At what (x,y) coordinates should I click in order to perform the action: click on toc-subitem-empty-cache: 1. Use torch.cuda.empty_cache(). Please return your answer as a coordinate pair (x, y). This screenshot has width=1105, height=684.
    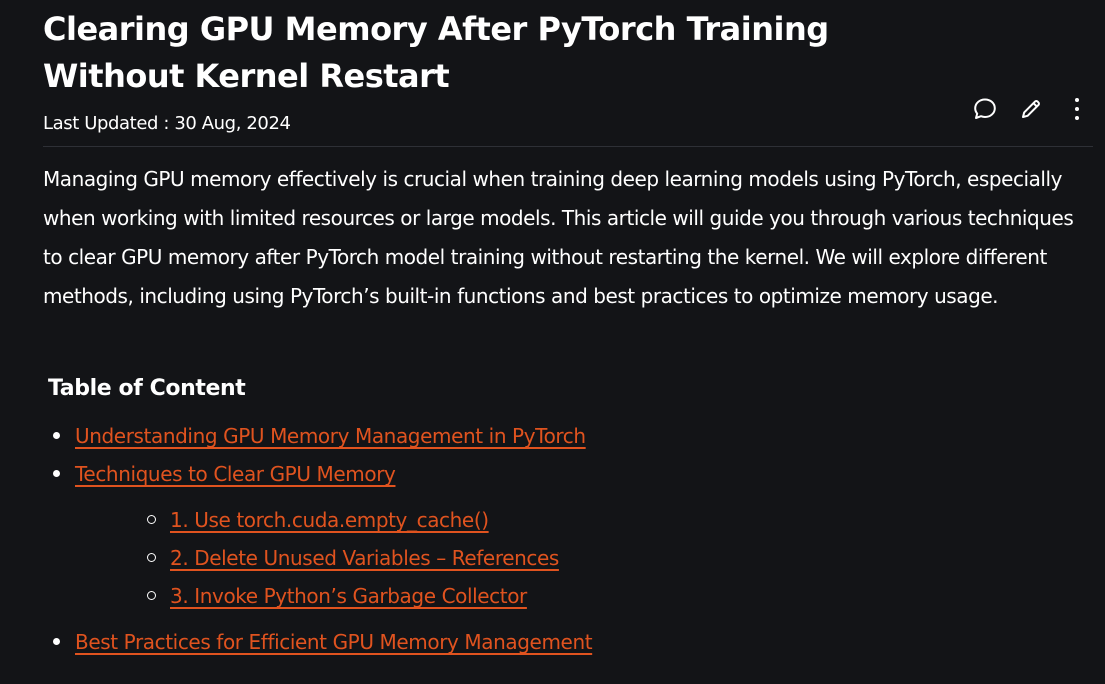
    Looking at the image, I should click on (561, 520).